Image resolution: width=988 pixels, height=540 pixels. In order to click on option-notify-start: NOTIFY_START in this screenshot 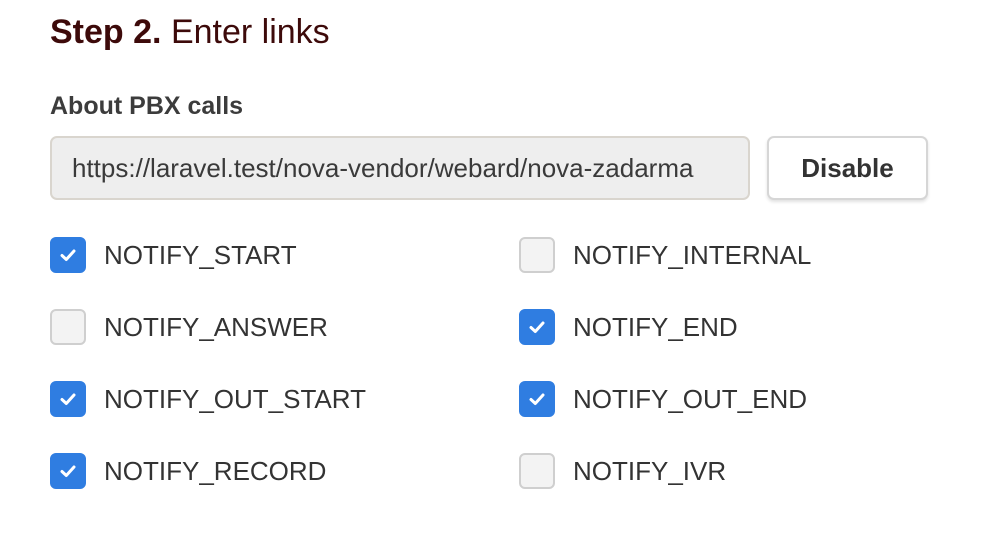, I will do `click(284, 273)`.